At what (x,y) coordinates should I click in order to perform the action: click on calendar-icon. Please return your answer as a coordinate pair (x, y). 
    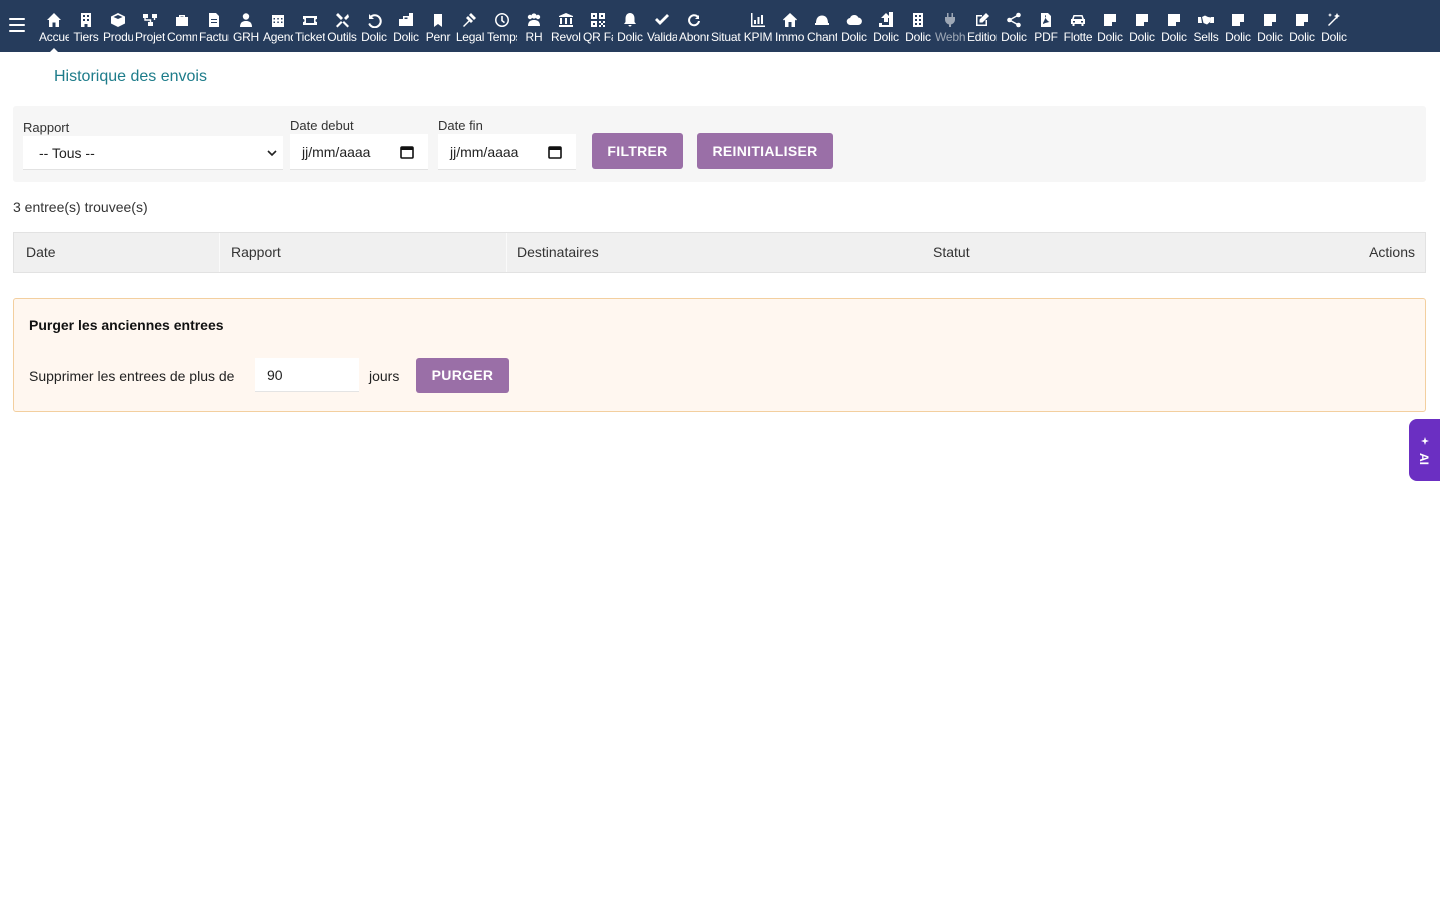
    Looking at the image, I should click on (278, 20).